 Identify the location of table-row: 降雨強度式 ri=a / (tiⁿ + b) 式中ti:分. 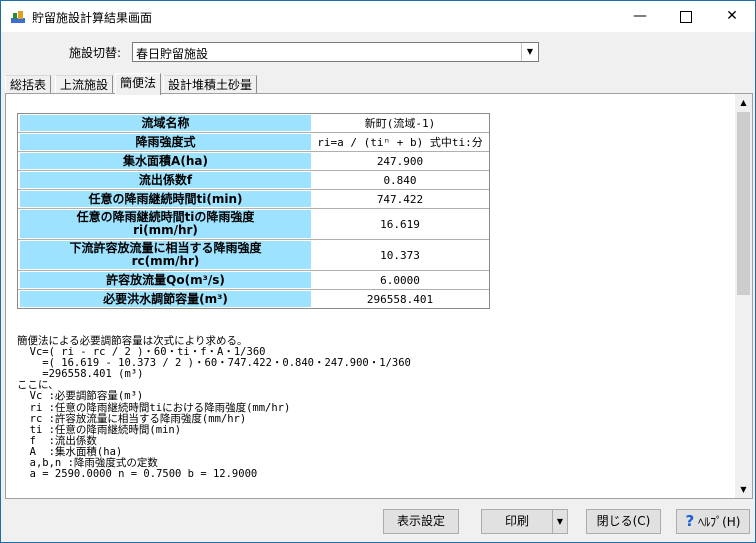
(253, 142).